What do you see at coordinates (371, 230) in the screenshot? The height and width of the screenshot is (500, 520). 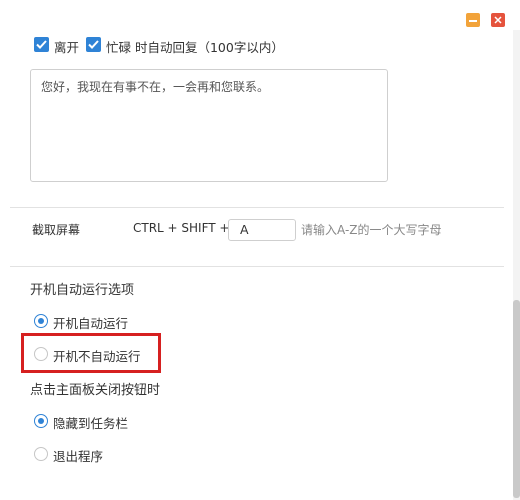 I see `shortcut-hint: 请输入A-Z的一个大写字母` at bounding box center [371, 230].